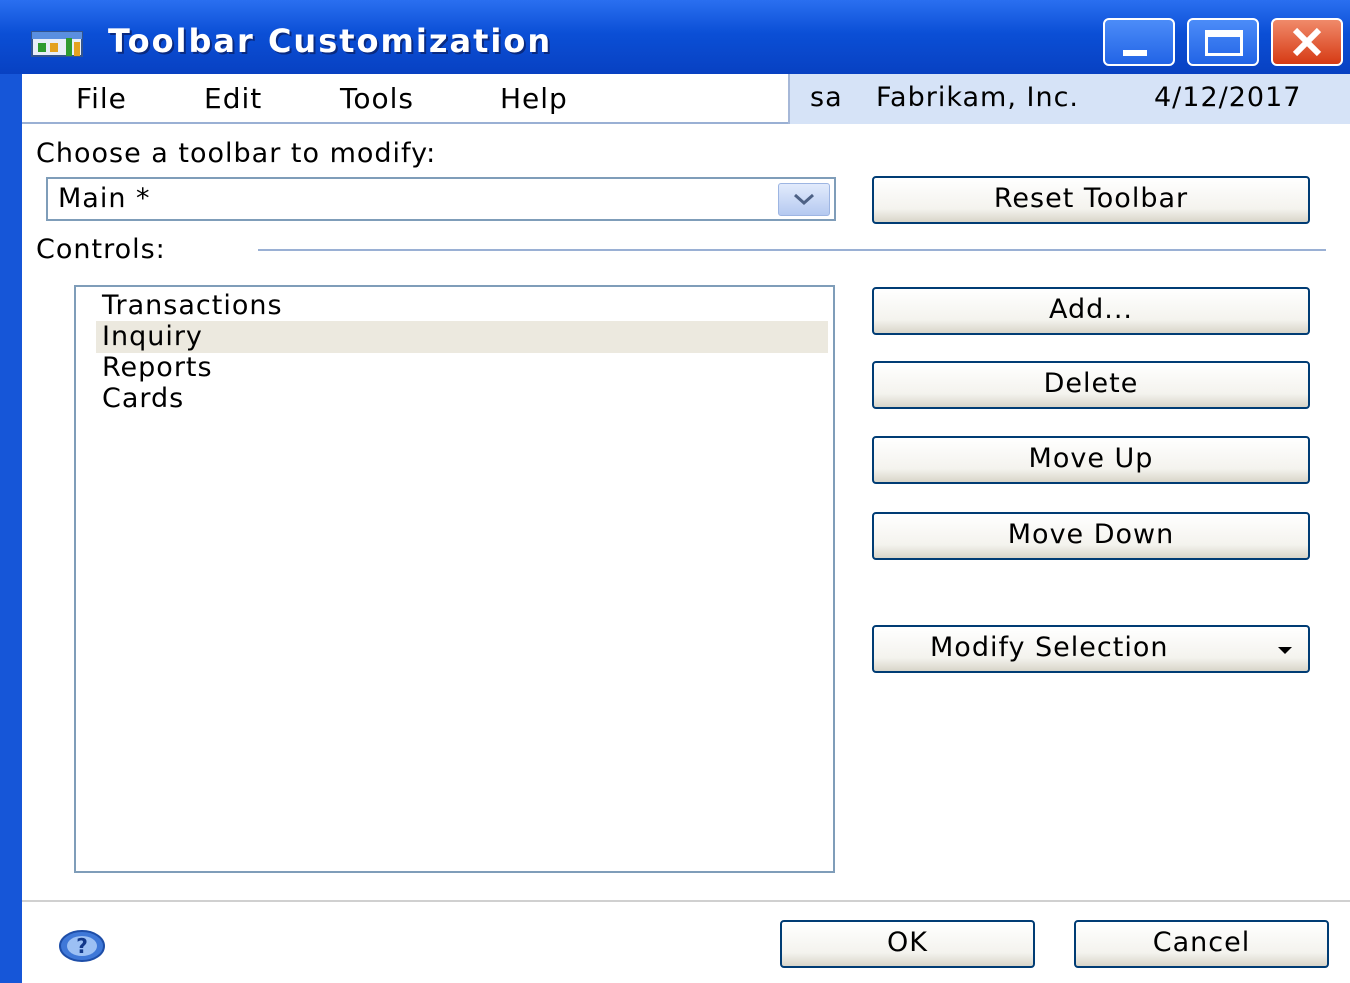 The width and height of the screenshot is (1350, 983). I want to click on controls-divider, so click(792, 250).